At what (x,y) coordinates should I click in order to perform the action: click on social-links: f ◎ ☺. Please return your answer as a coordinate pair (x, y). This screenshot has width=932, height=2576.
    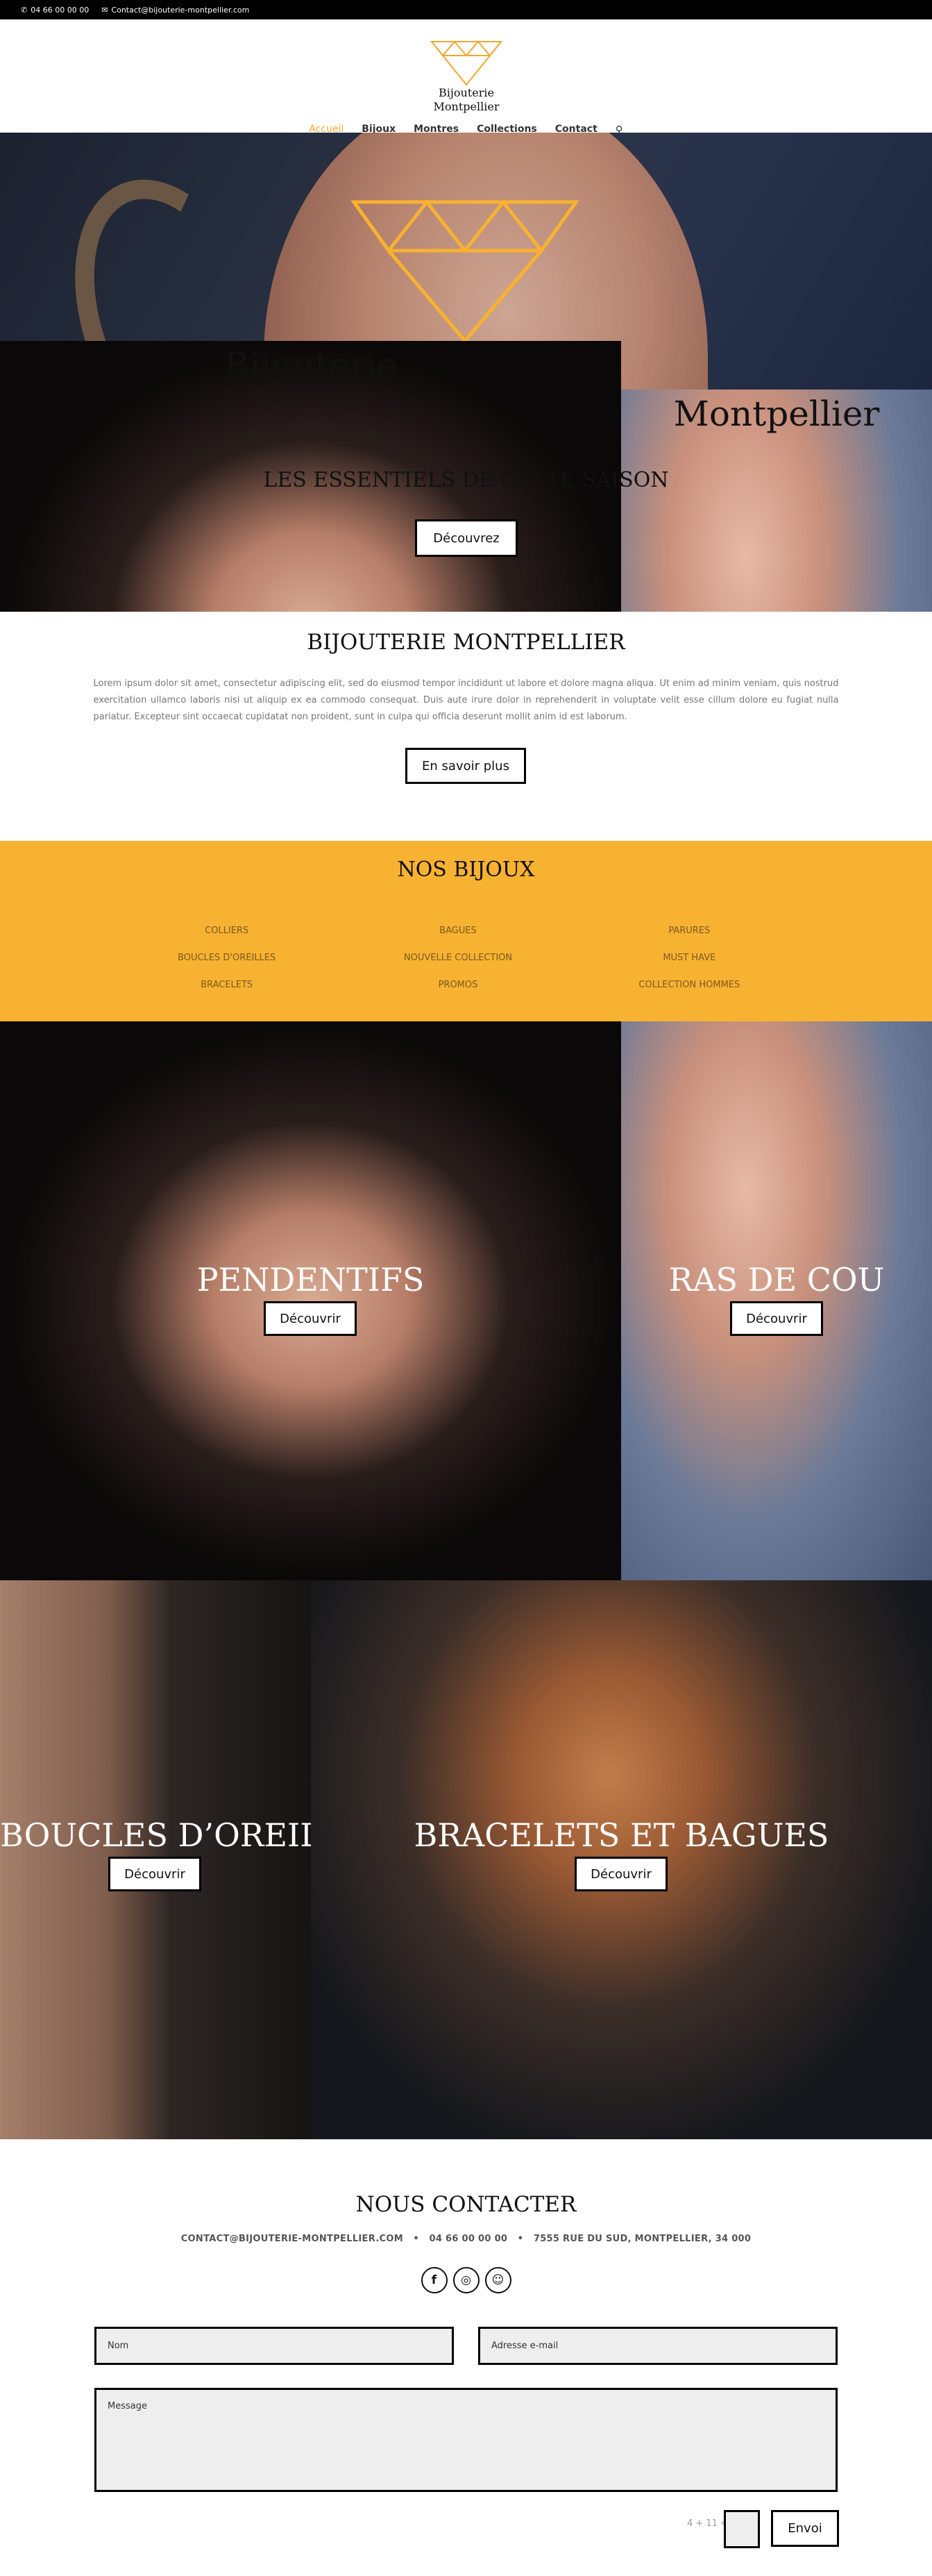
    Looking at the image, I should click on (466, 2280).